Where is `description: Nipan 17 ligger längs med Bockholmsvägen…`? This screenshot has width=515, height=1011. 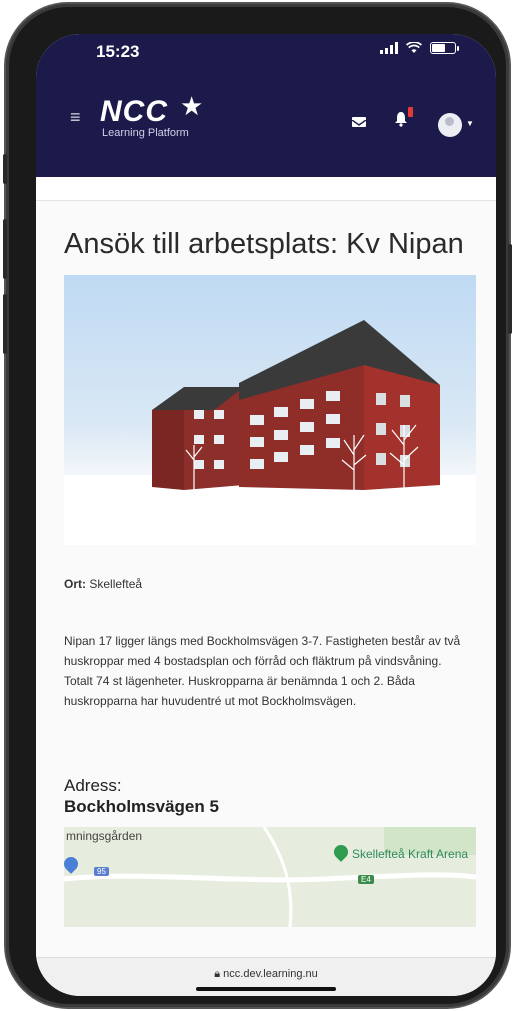
description: Nipan 17 ligger längs med Bockholmsvägen… is located at coordinates (262, 671).